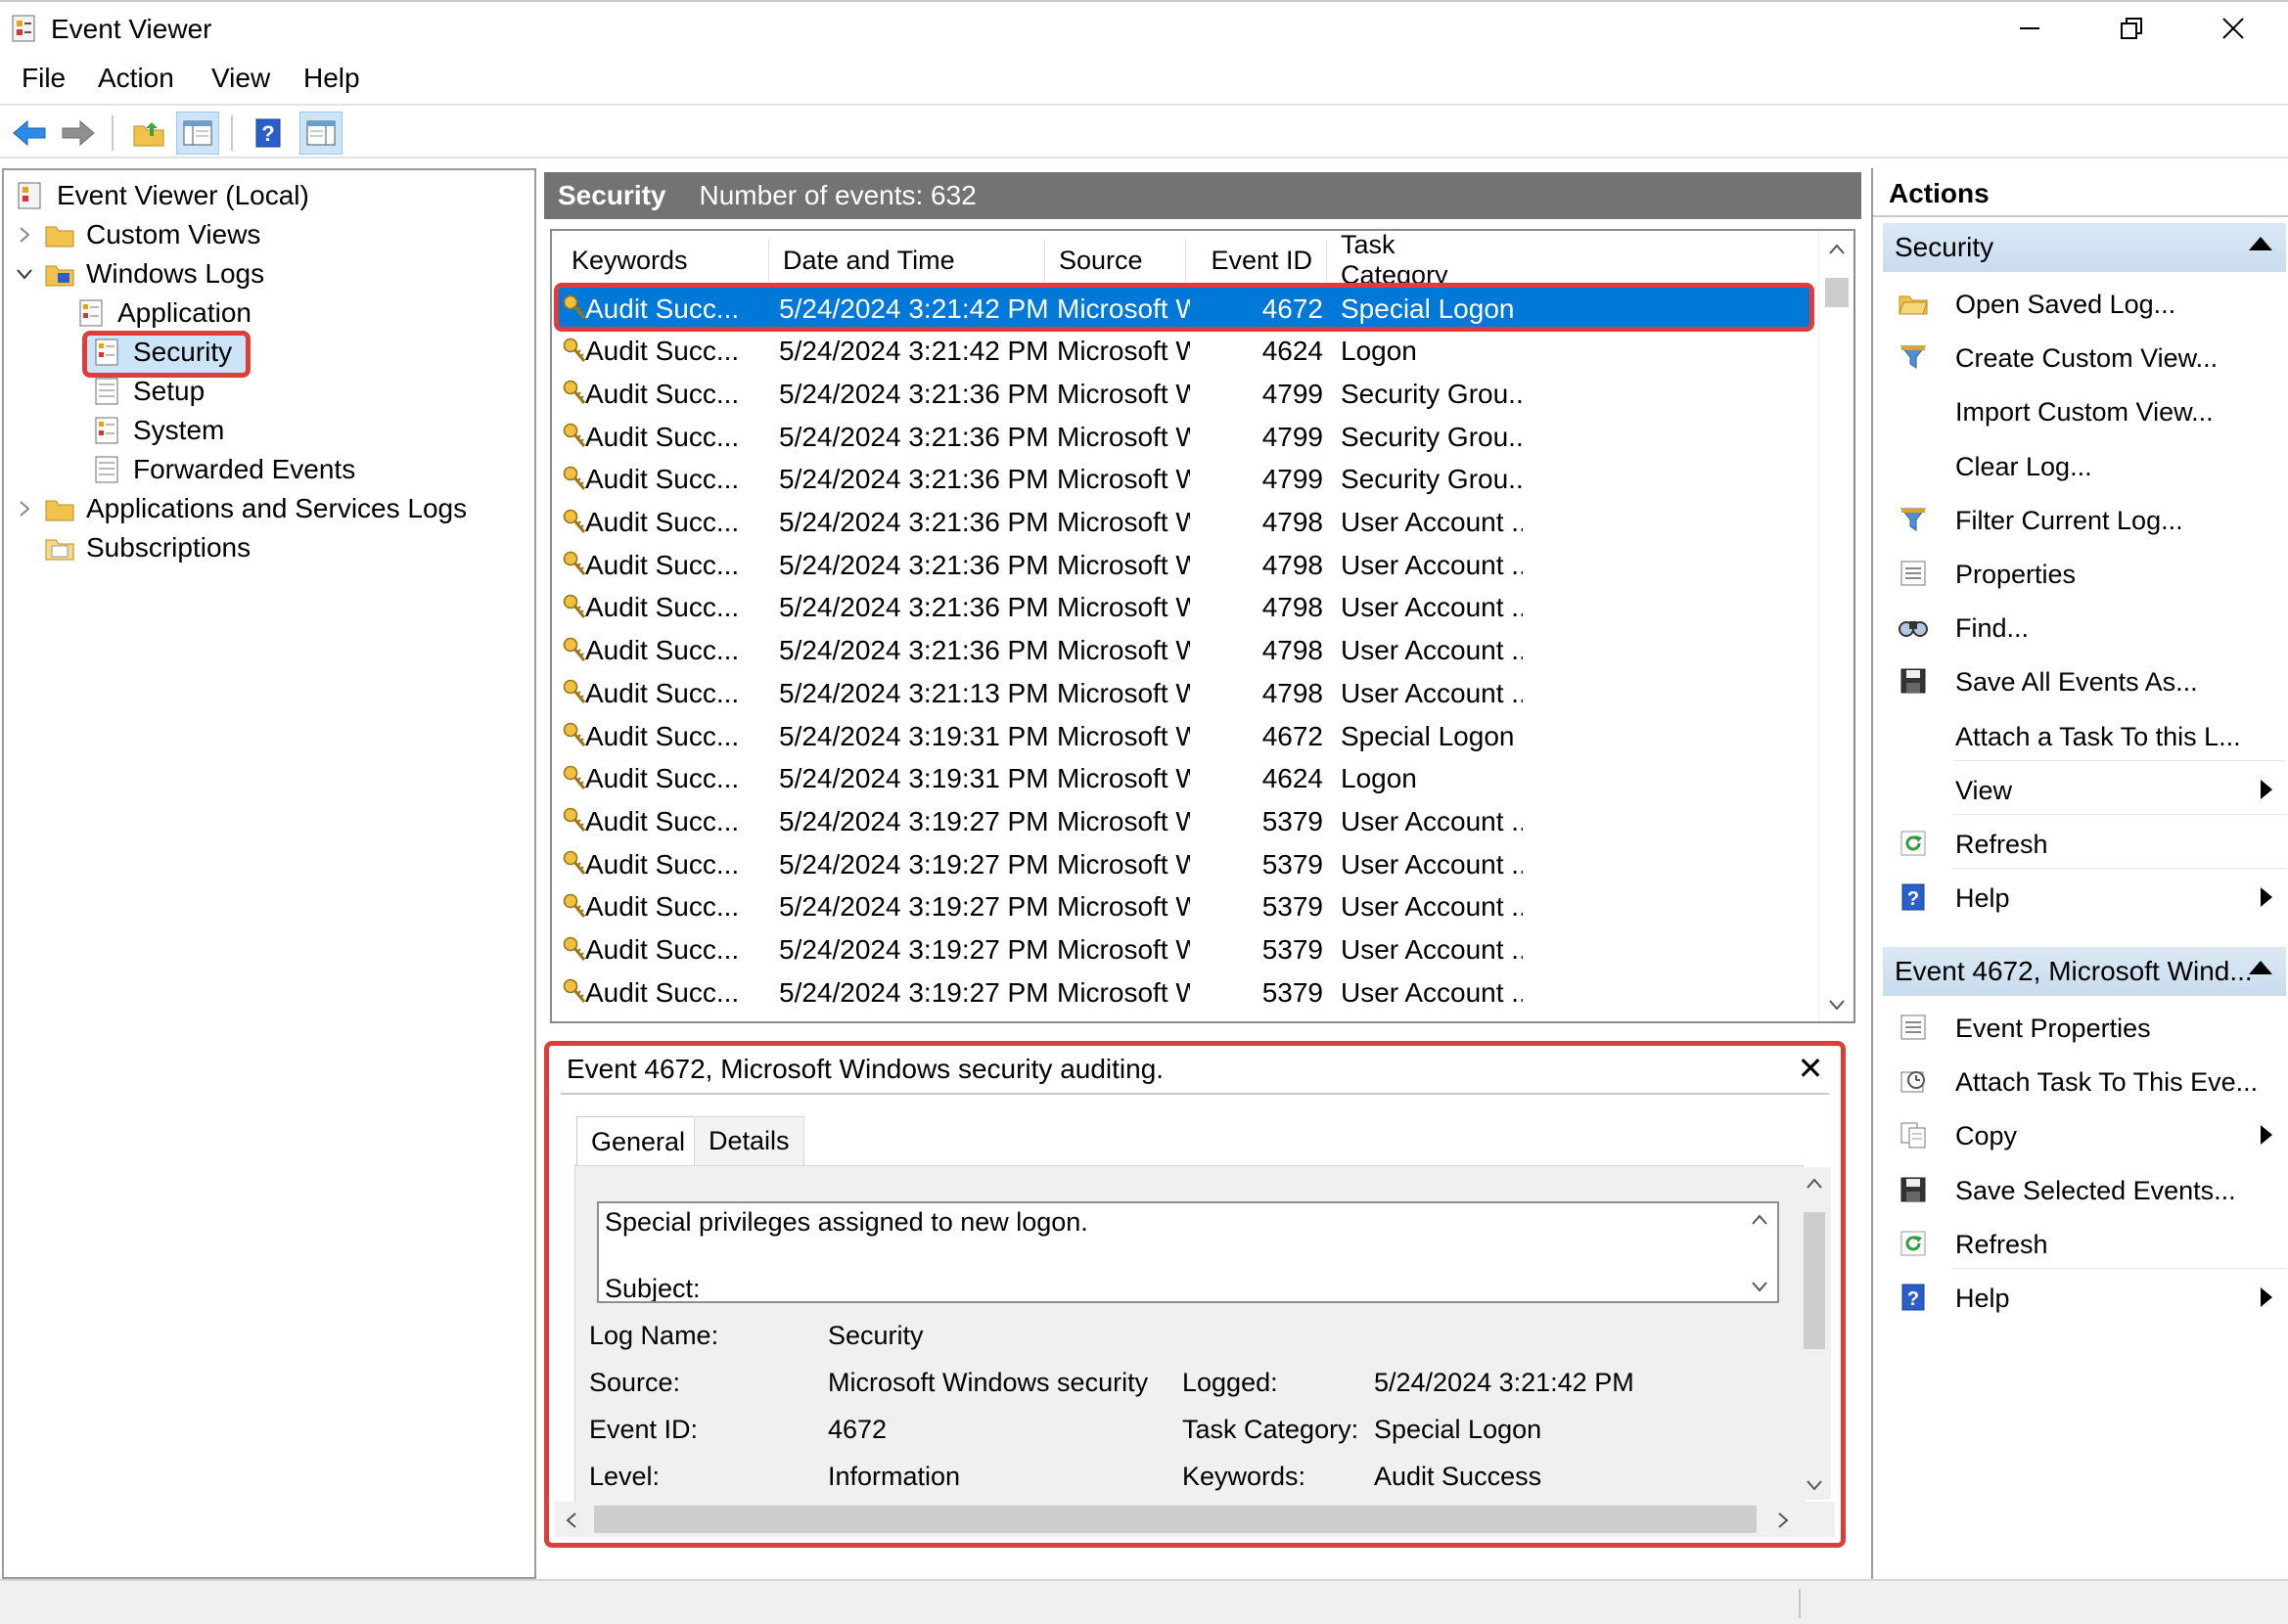 Image resolution: width=2288 pixels, height=1624 pixels. What do you see at coordinates (638, 1141) in the screenshot?
I see `tab-general: General` at bounding box center [638, 1141].